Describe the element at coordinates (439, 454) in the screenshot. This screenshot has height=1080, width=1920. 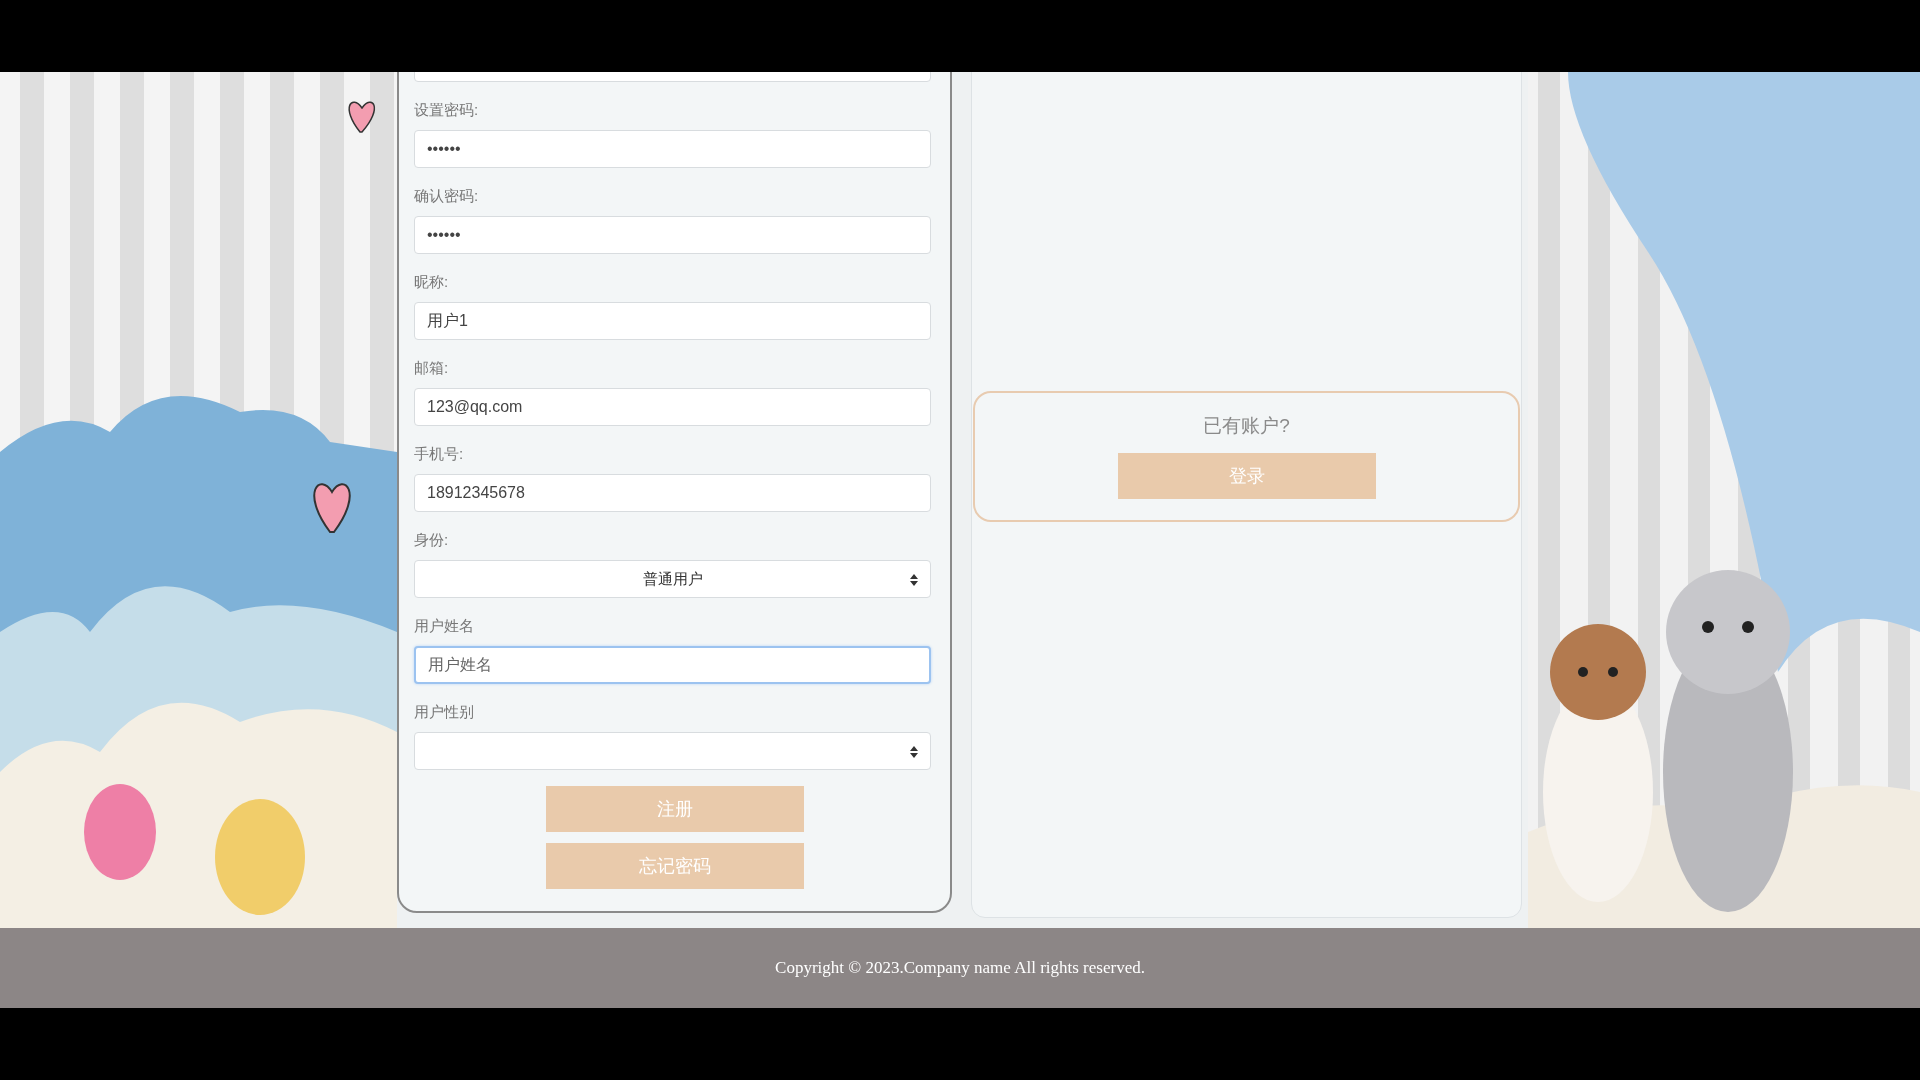
I see `field-label: 手机号:` at that location.